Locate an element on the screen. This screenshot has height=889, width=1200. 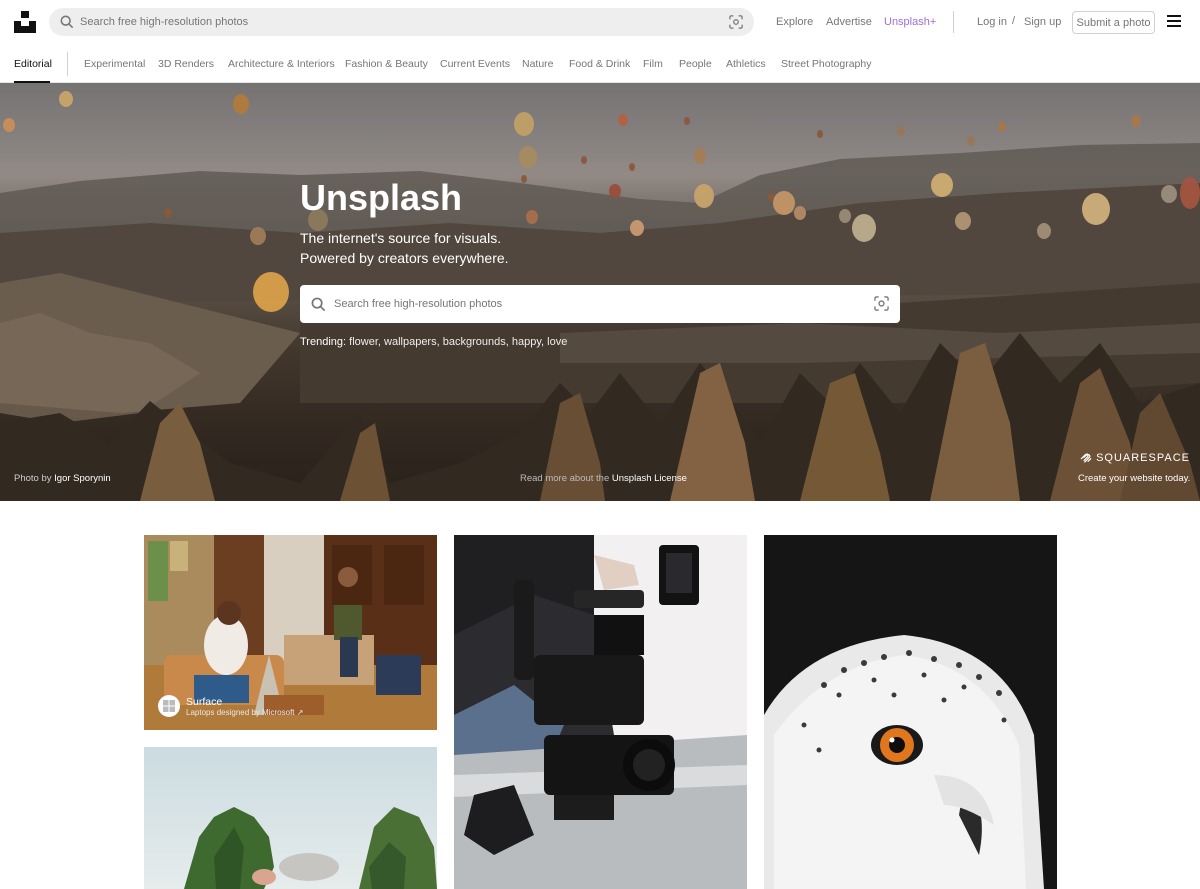
header-search-input is located at coordinates (410, 22).